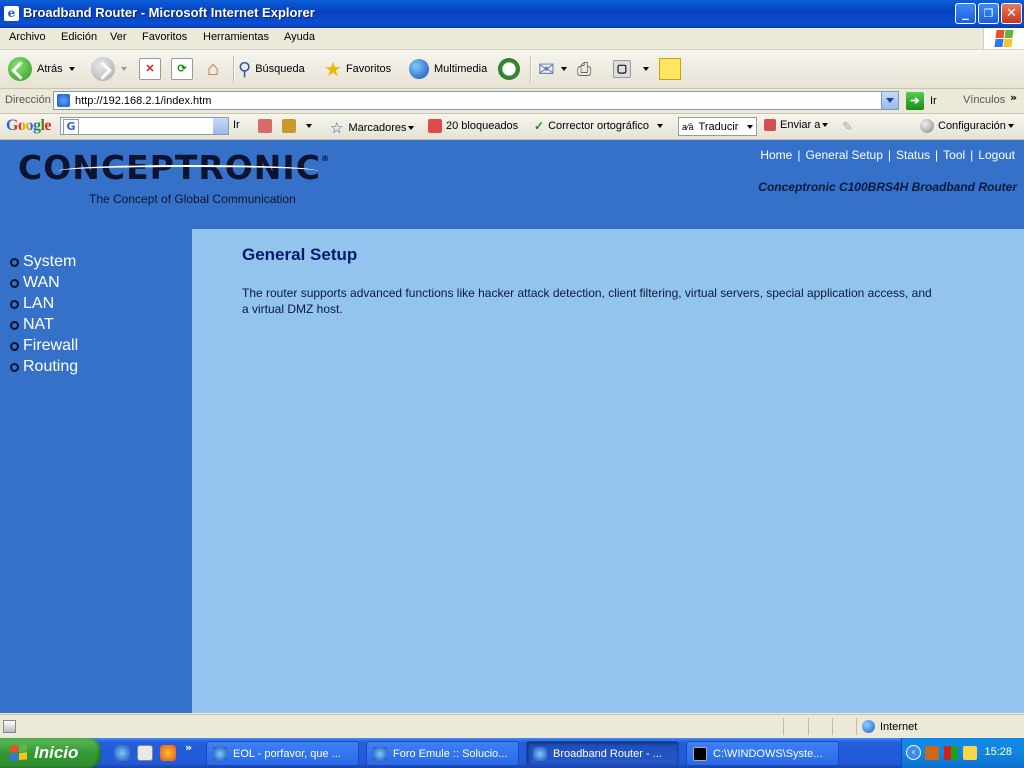  What do you see at coordinates (168, 753) in the screenshot?
I see `media-quicklaunch-icon` at bounding box center [168, 753].